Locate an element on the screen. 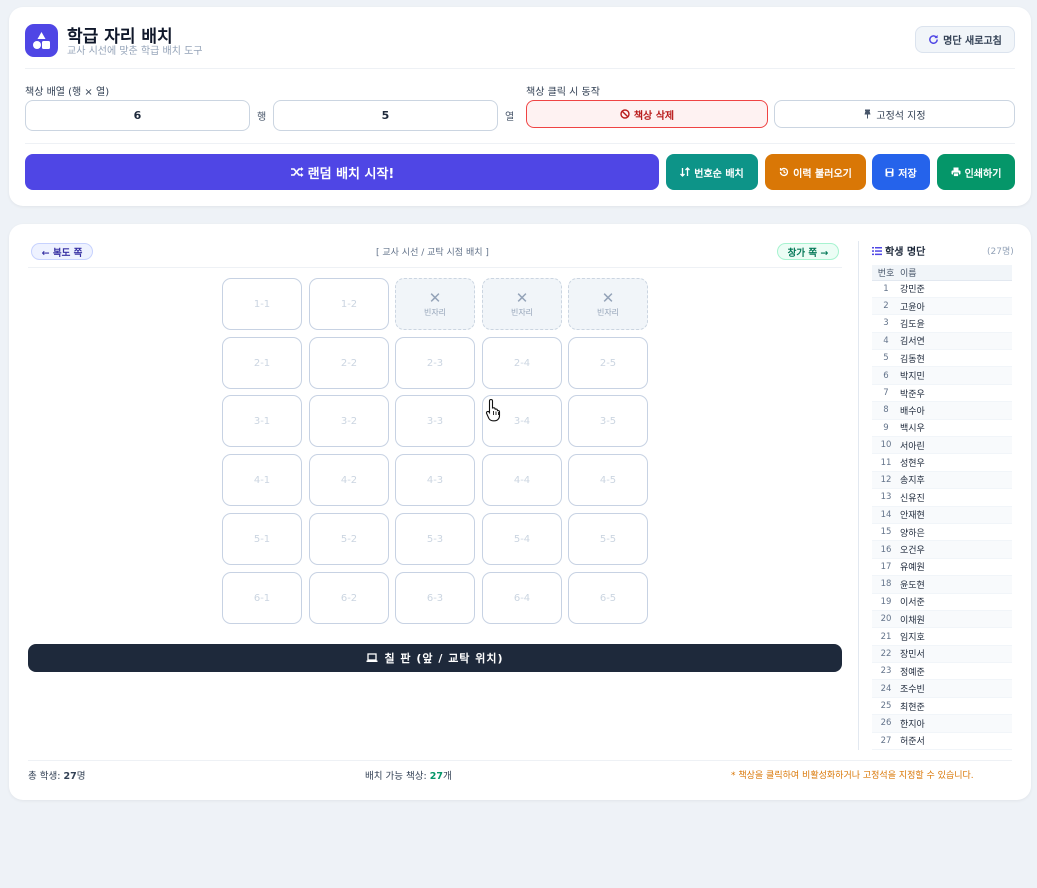  seat: 4-4 is located at coordinates (522, 480).